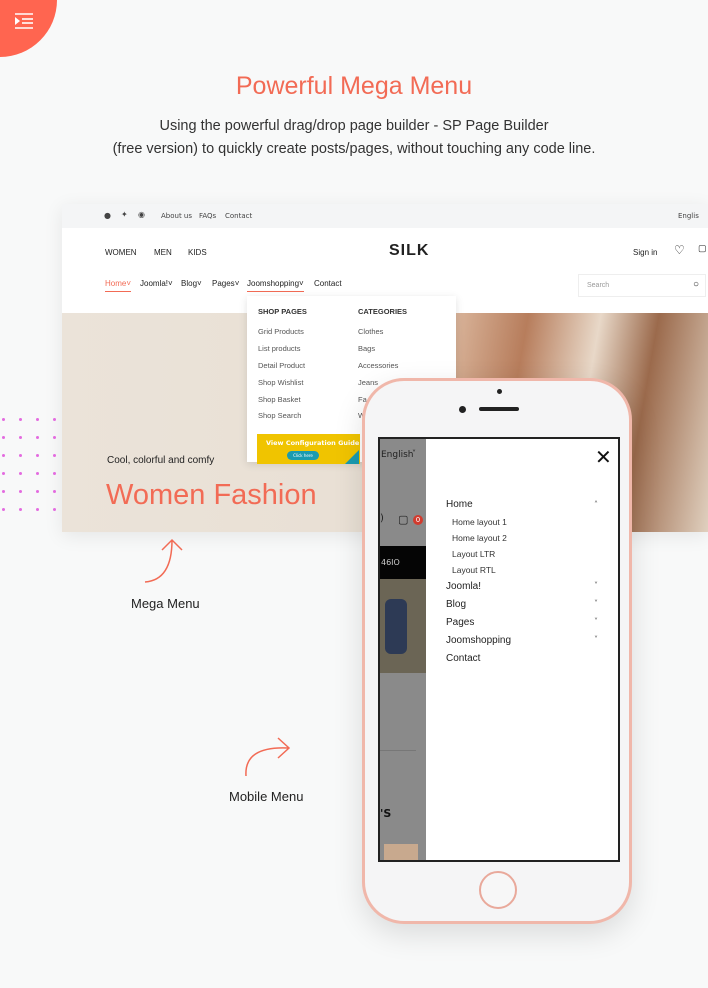 Image resolution: width=708 pixels, height=988 pixels. Describe the element at coordinates (398, 750) in the screenshot. I see `divider` at that location.